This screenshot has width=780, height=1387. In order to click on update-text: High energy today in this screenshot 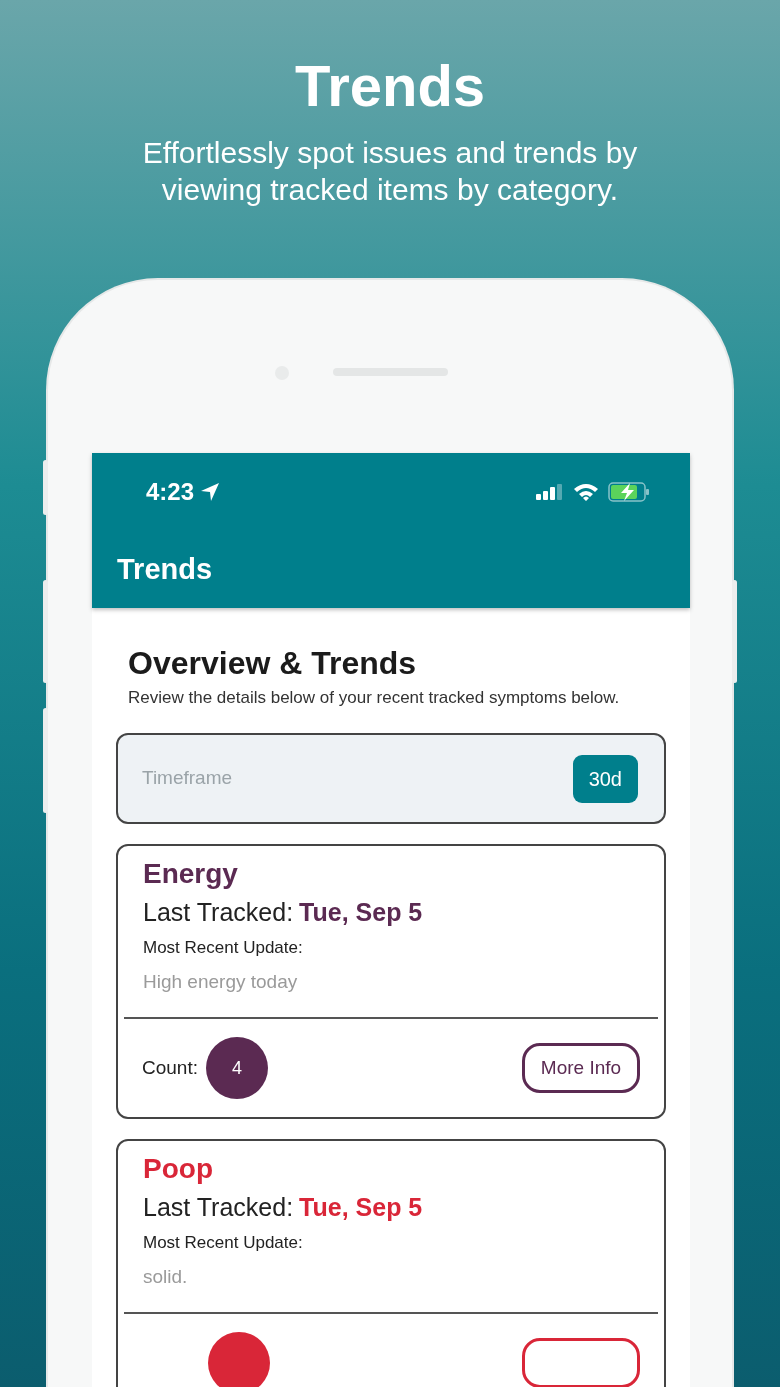, I will do `click(221, 982)`.